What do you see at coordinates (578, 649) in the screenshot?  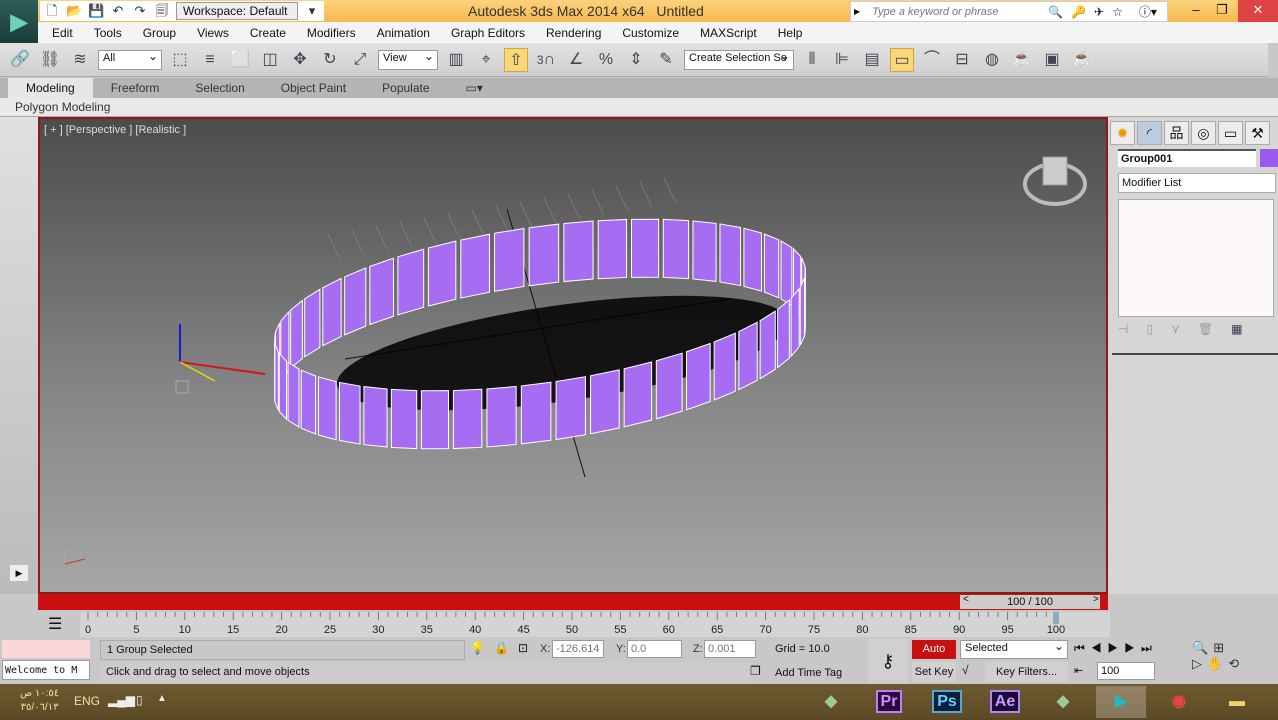 I see `x-coordinate-field: -126.614` at bounding box center [578, 649].